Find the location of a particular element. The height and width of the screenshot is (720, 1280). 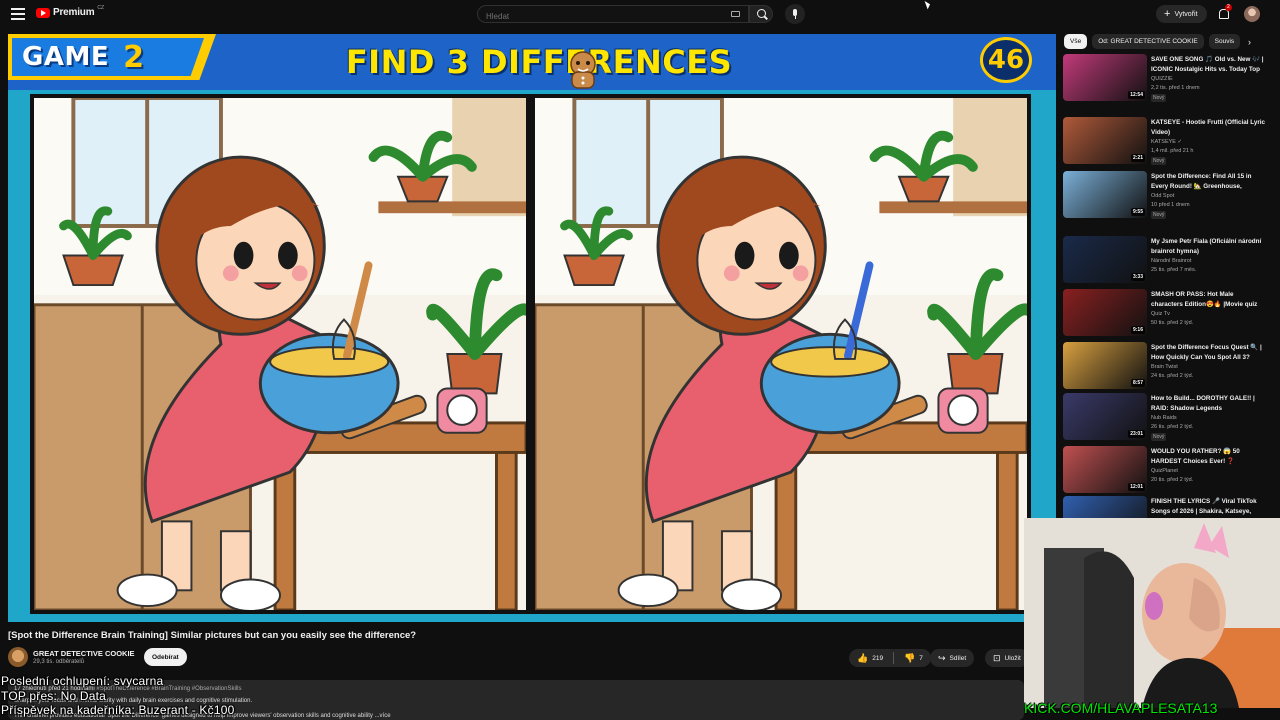

chip-channel: Od: GREAT DETECTIVE COOKIE is located at coordinates (1148, 41).